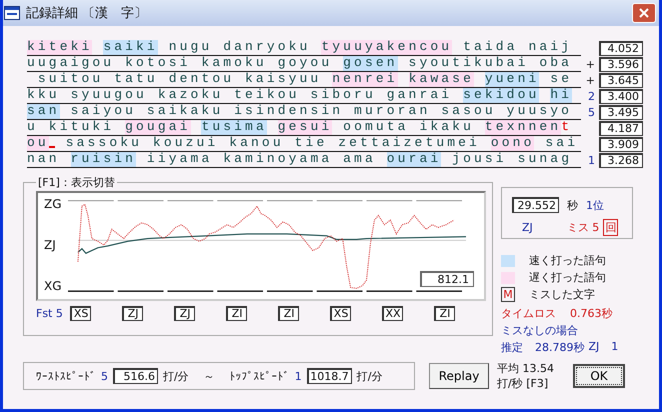 The image size is (662, 412). I want to click on typed-text: u kituki, so click(71, 127).